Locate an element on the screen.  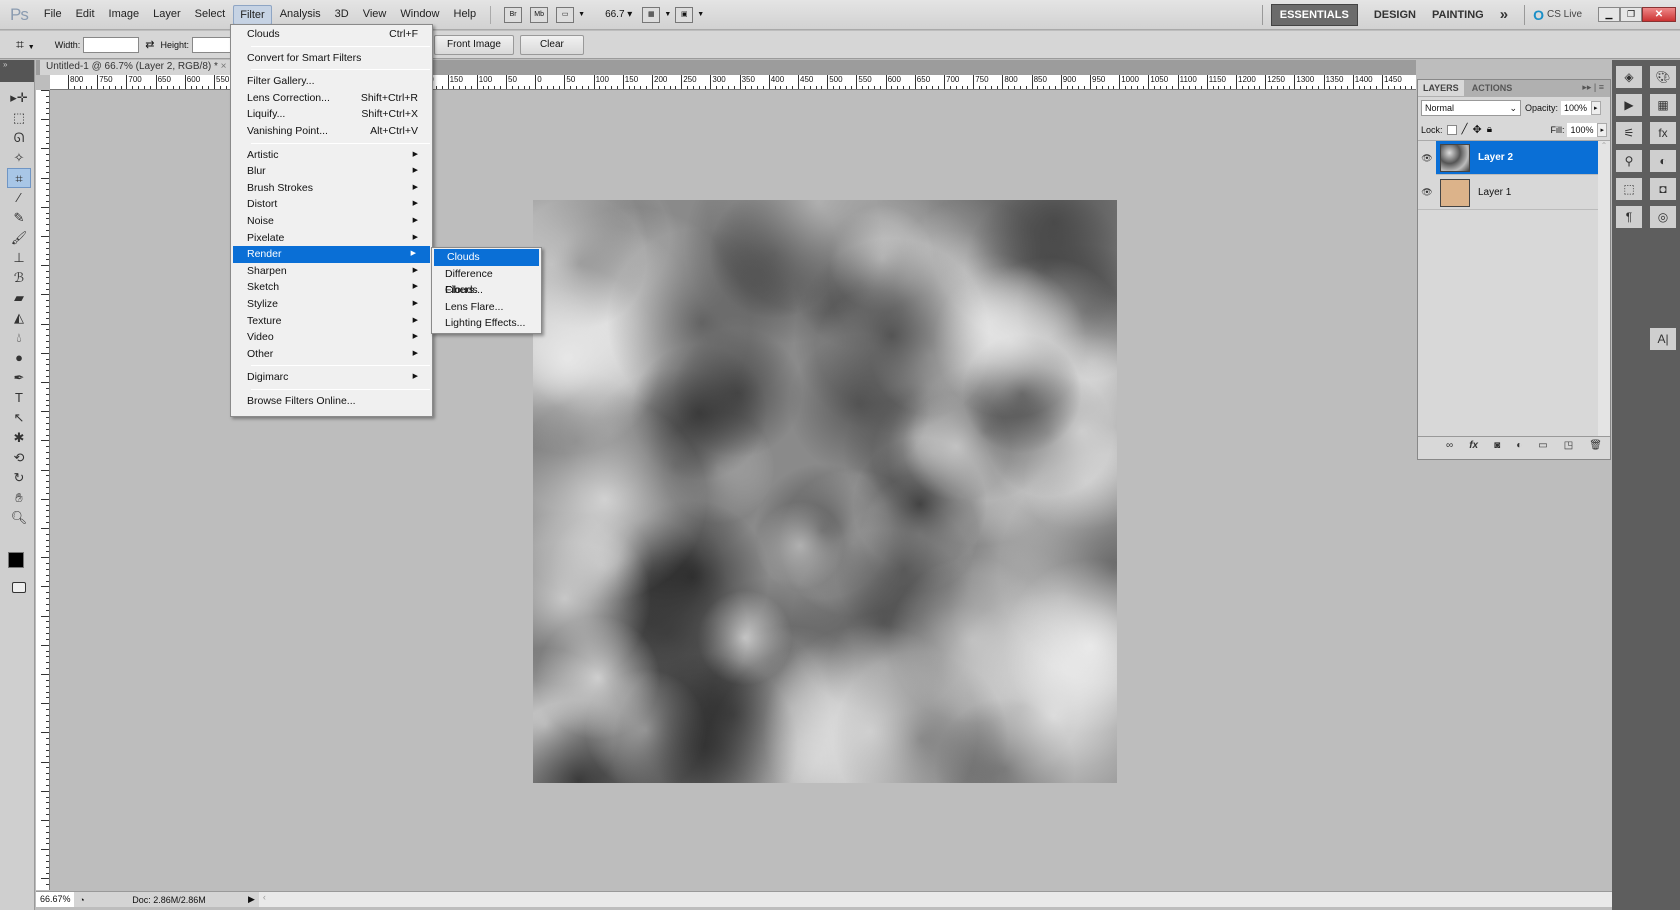
menu-item-vanishing-point: Vanishing Point... Alt+Ctrl+V is located at coordinates (331, 131).